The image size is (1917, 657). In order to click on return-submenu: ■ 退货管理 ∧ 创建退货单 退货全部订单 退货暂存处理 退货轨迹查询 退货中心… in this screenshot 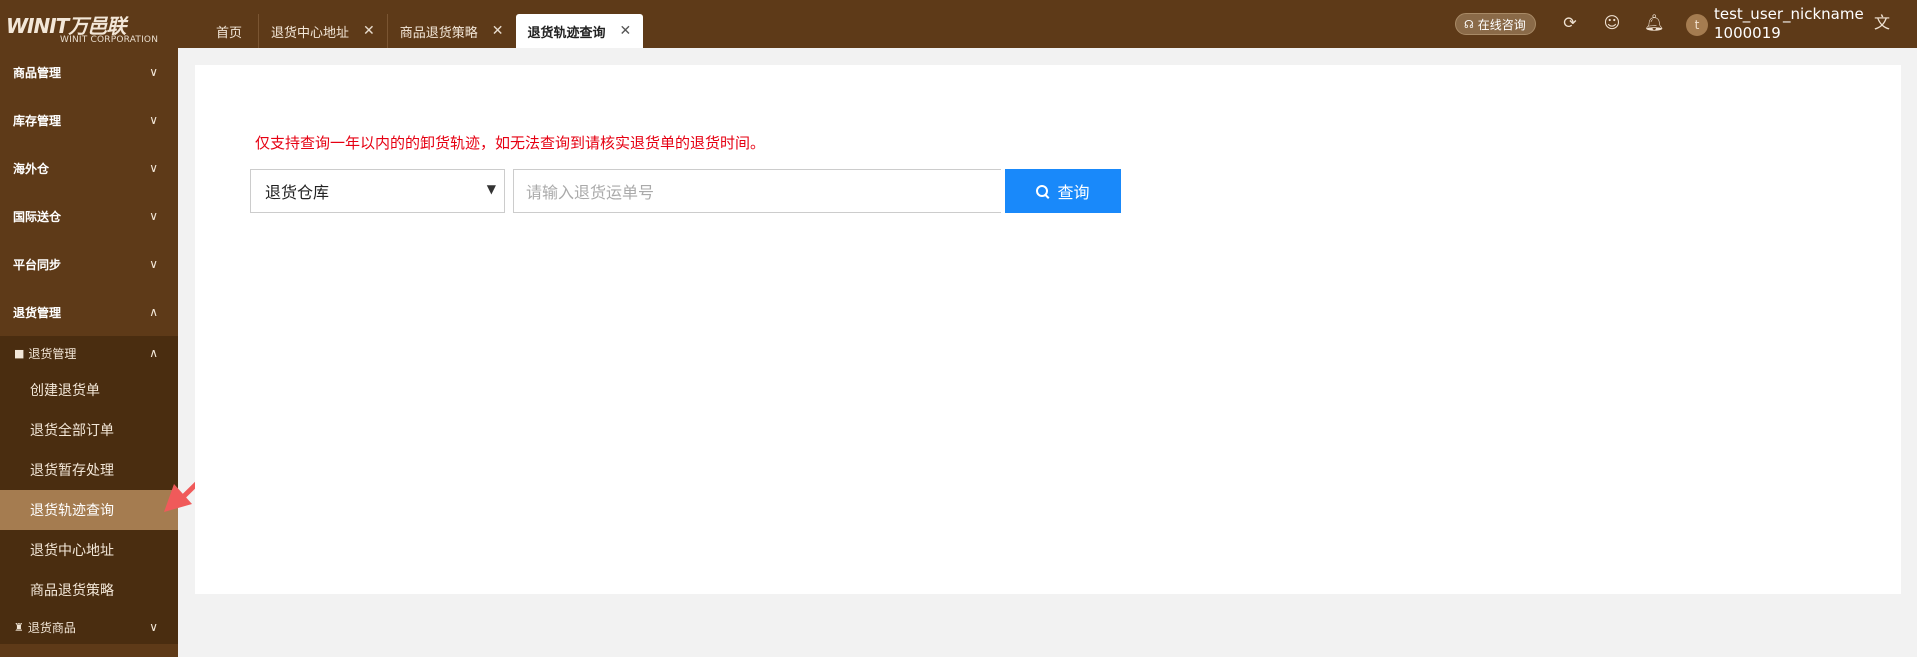, I will do `click(89, 490)`.